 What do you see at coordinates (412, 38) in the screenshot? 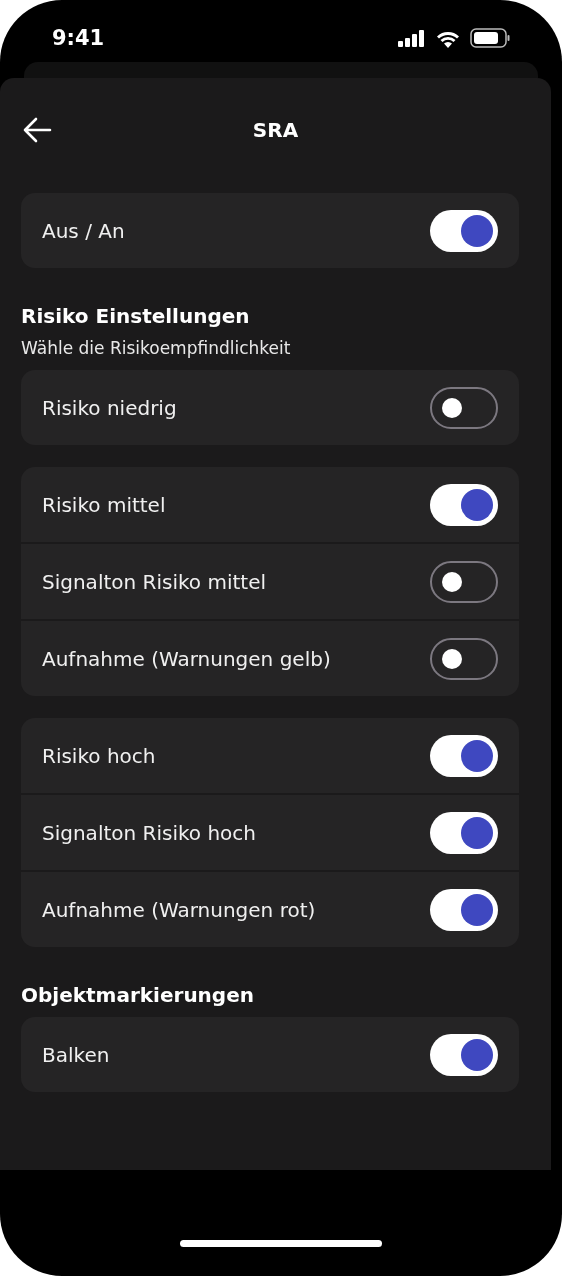
I see `signal-icon` at bounding box center [412, 38].